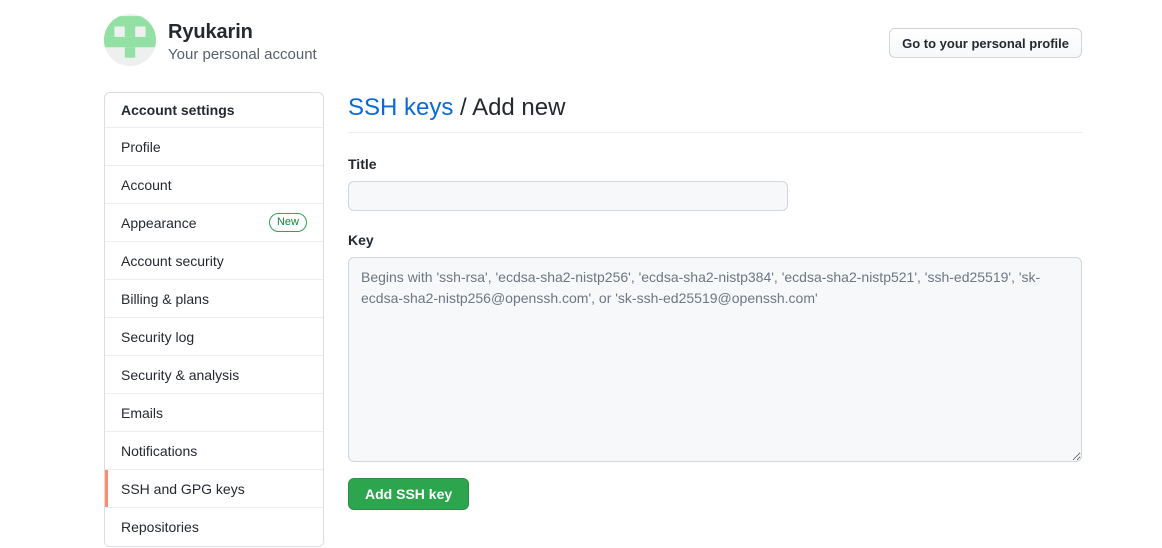  What do you see at coordinates (183, 488) in the screenshot?
I see `sidebar-item-label: SSH and GPG keys` at bounding box center [183, 488].